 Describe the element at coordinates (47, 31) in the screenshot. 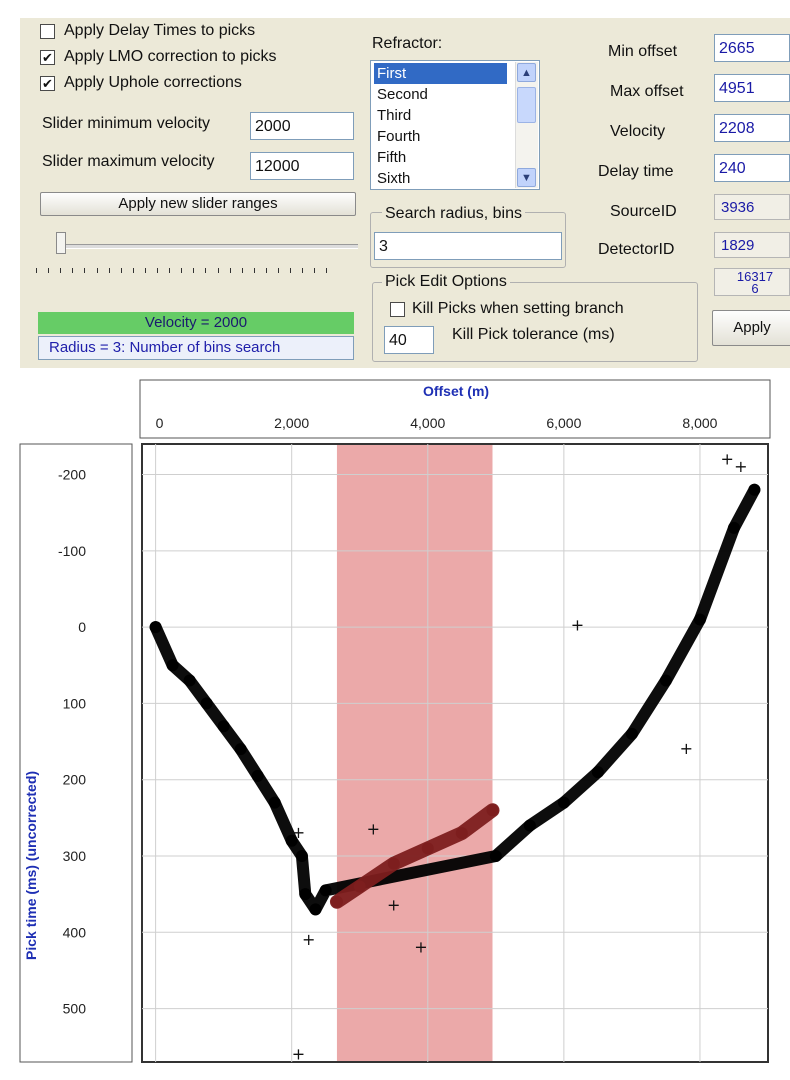

I see `apply-delay-times-checkbox` at that location.